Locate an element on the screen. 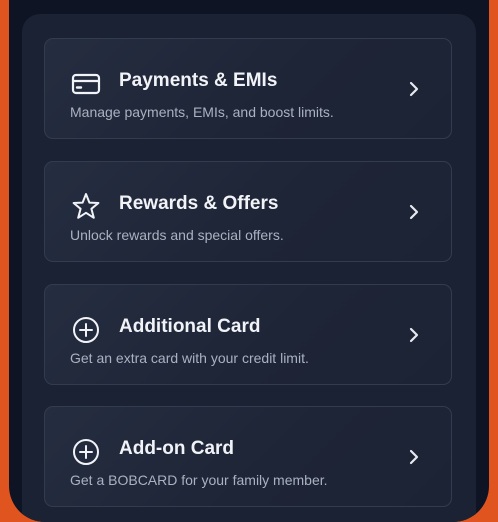  card-subtitle: Get a BOBCARD for your family member. is located at coordinates (199, 480).